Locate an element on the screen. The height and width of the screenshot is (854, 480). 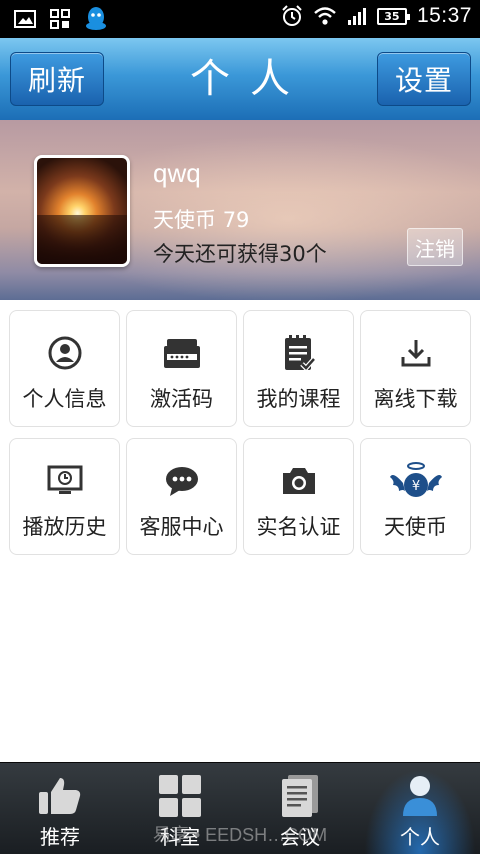
tile-angel-coins: ¥ 天使币 is located at coordinates (415, 496).